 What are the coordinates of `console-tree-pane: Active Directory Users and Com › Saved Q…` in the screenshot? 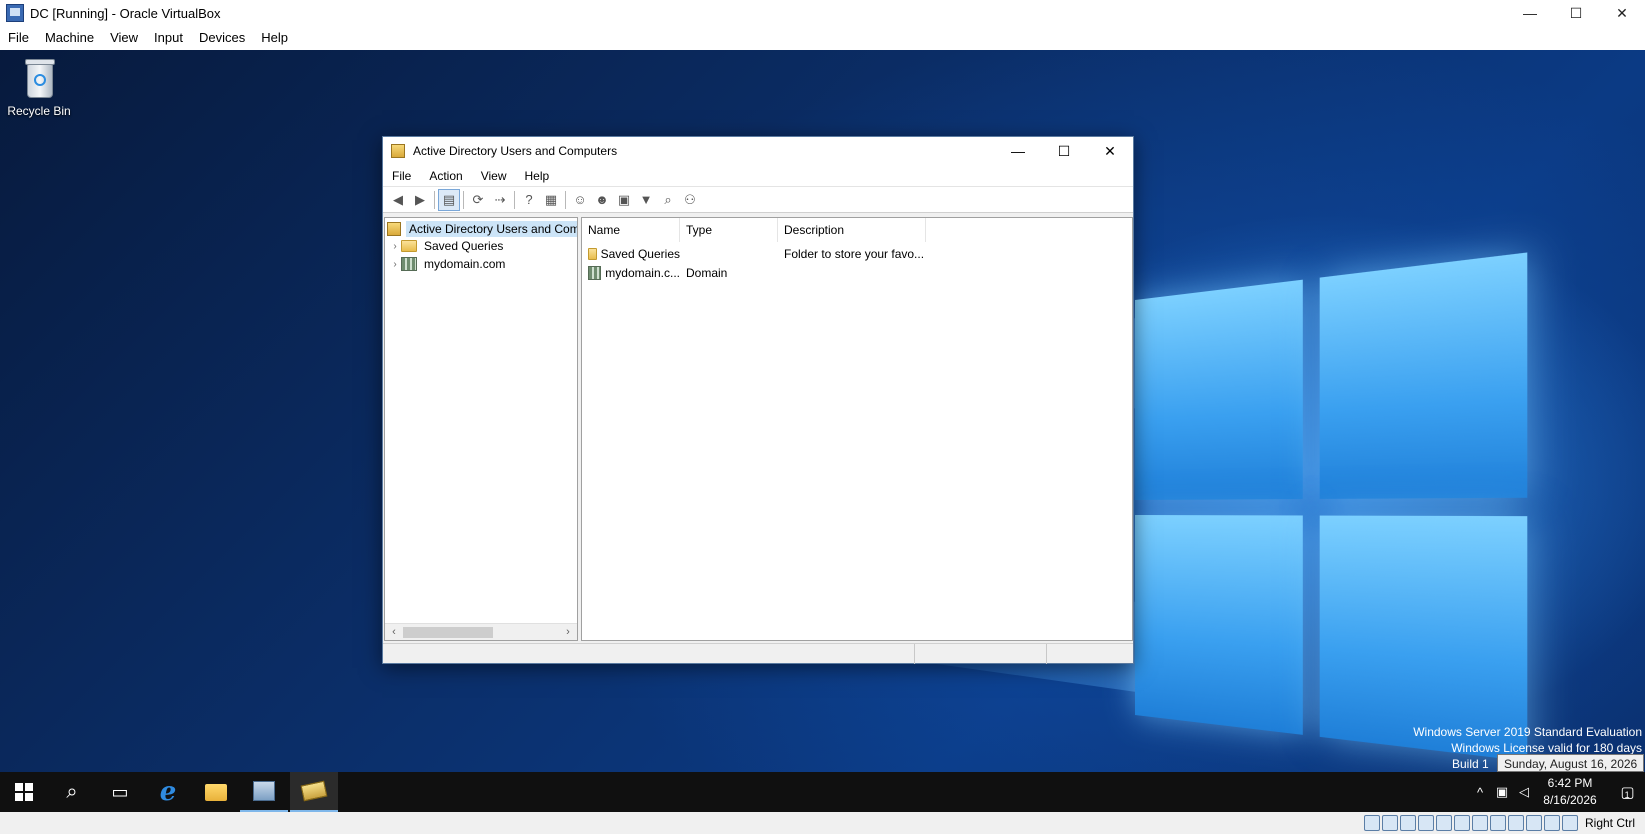 It's located at (481, 429).